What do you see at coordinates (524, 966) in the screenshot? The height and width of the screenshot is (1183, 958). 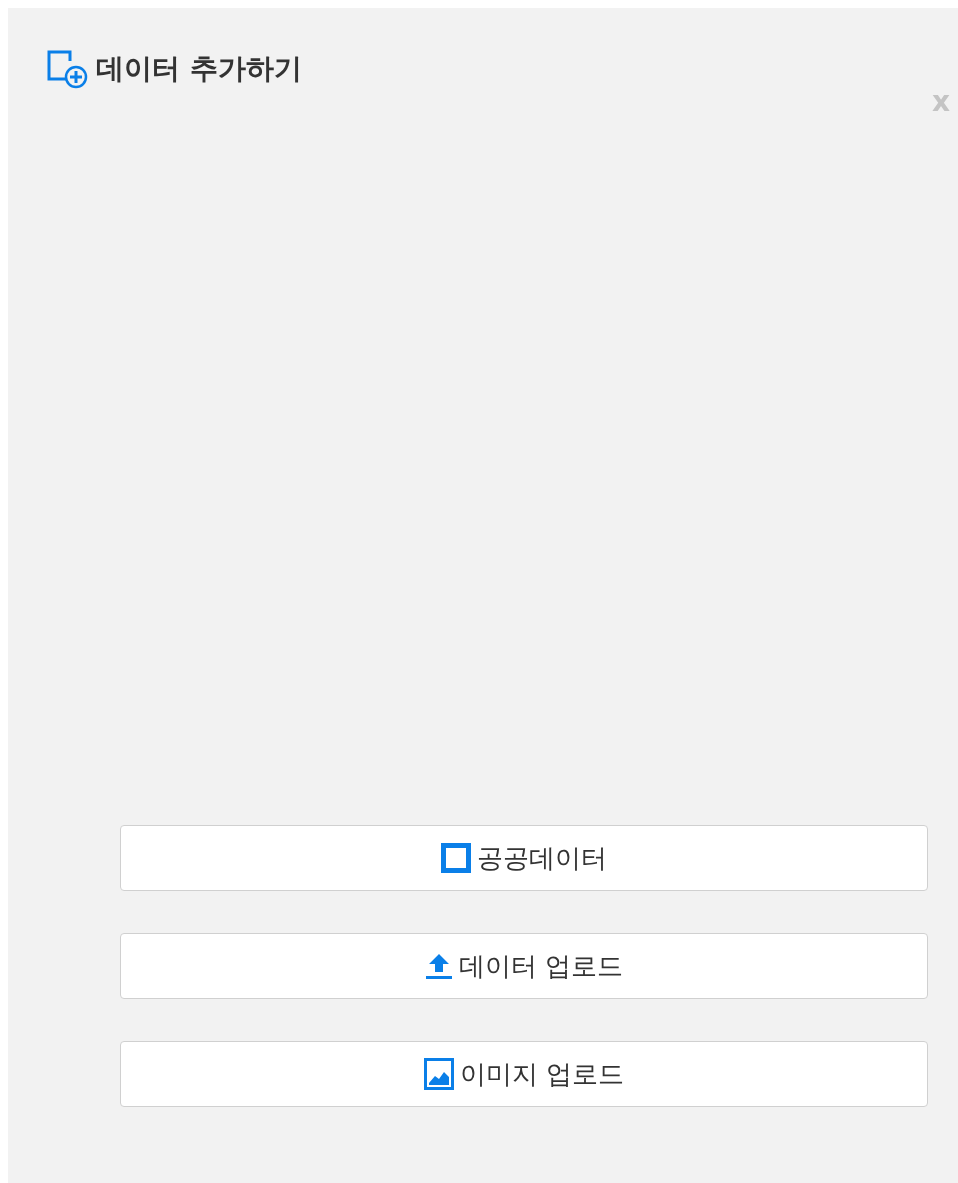 I see `option-button: 데이터 업로드` at bounding box center [524, 966].